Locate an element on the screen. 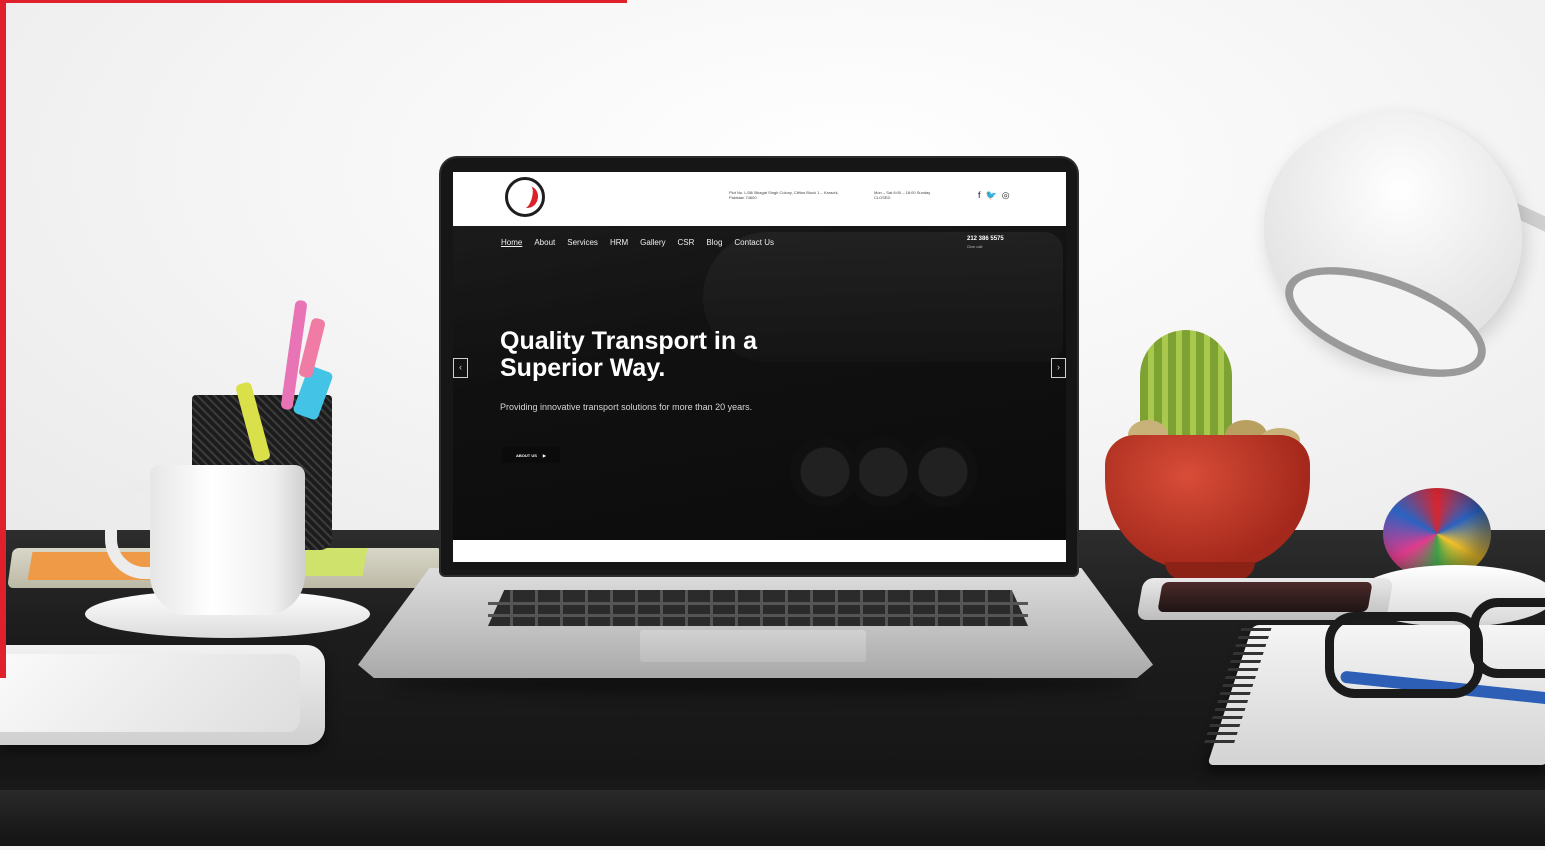 The image size is (1545, 850). hero-title: Quality Transport in a Superior Way. is located at coordinates (628, 354).